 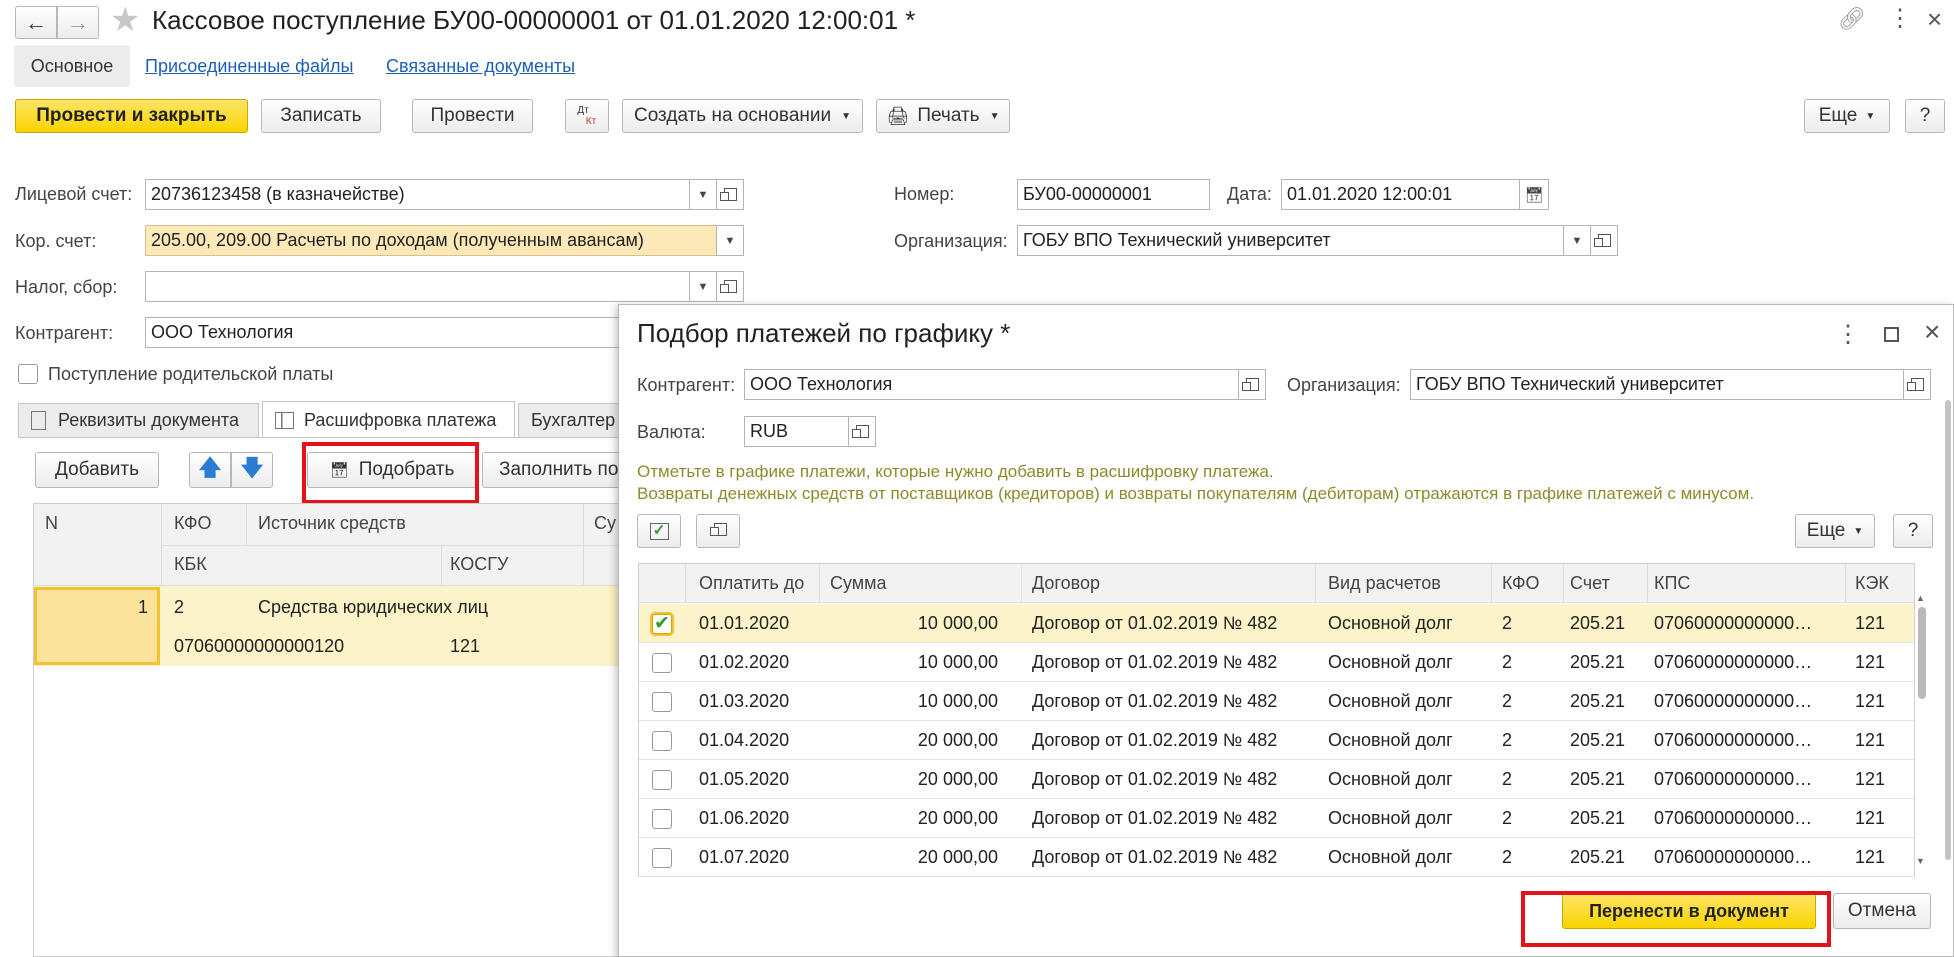 What do you see at coordinates (97, 470) in the screenshot?
I see `add-button: Добавить` at bounding box center [97, 470].